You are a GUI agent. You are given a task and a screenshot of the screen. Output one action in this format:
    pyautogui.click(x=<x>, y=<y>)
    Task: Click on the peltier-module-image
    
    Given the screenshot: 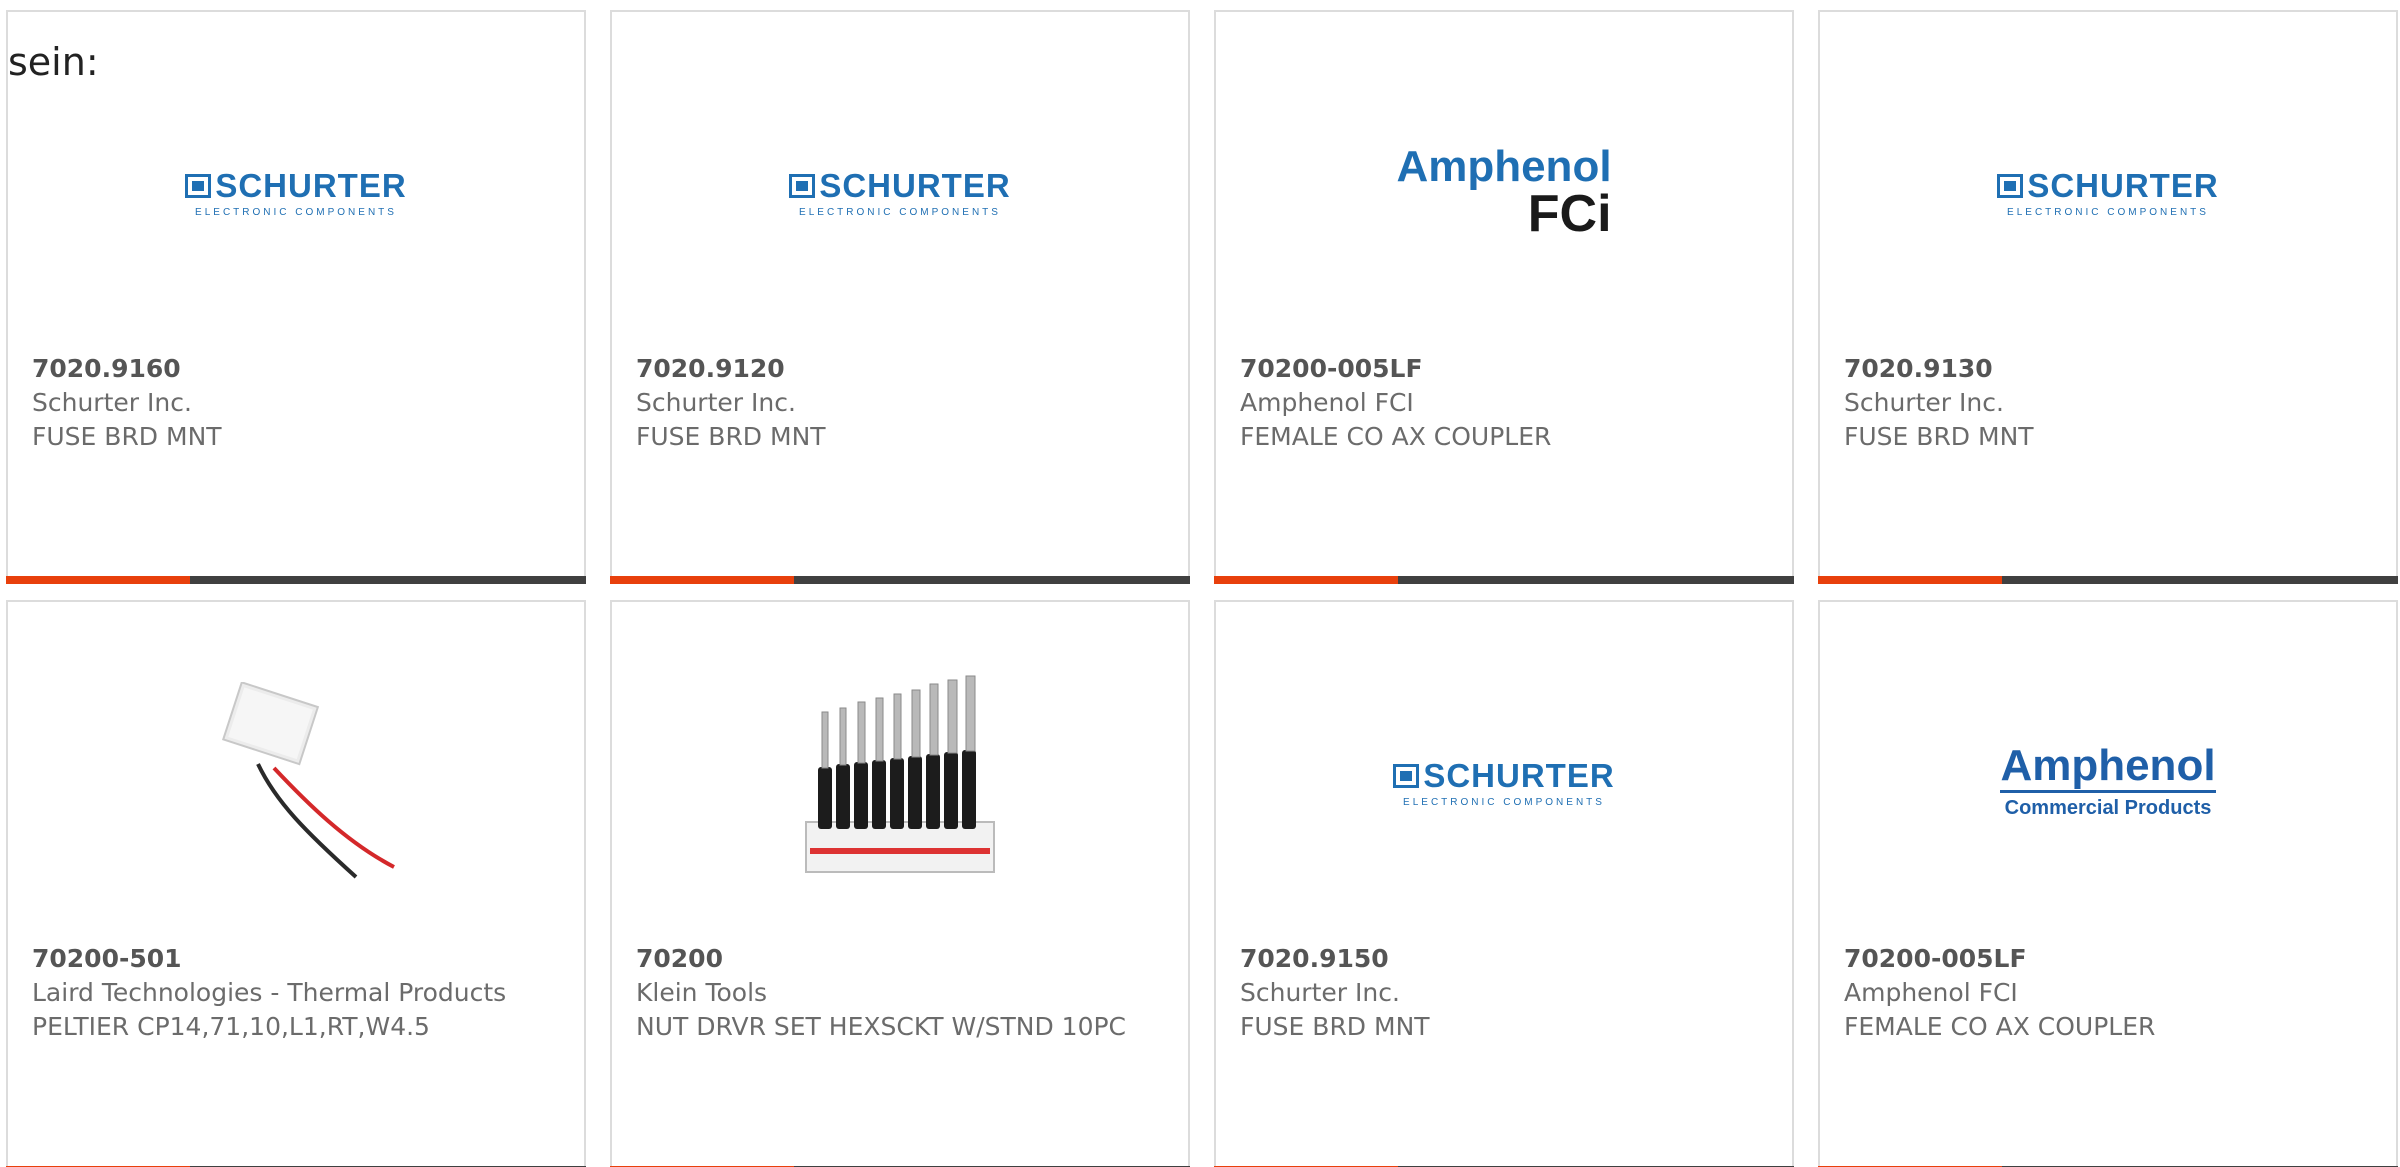 What is the action you would take?
    pyautogui.click(x=308, y=780)
    